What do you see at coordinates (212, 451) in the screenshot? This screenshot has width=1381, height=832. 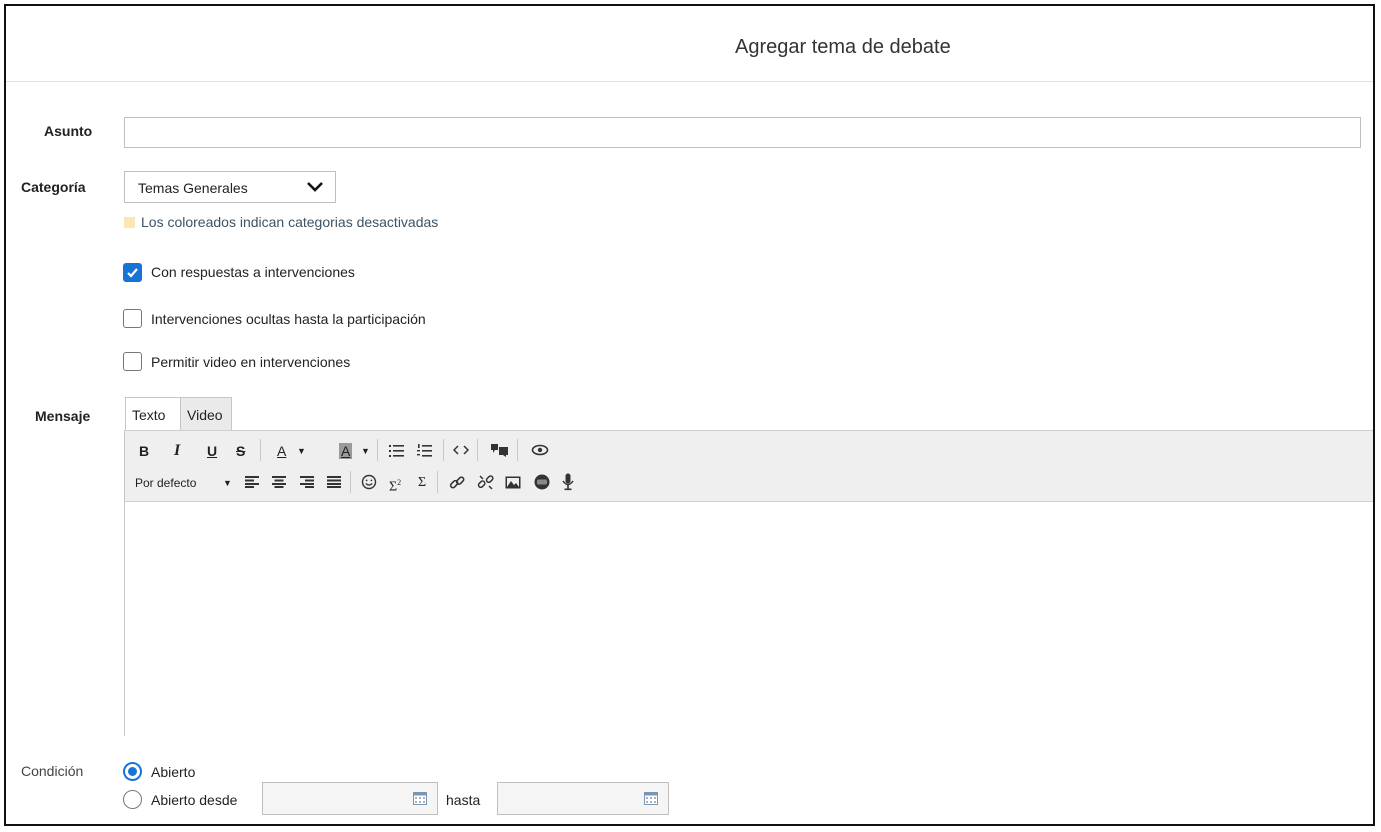 I see `underline-button: U` at bounding box center [212, 451].